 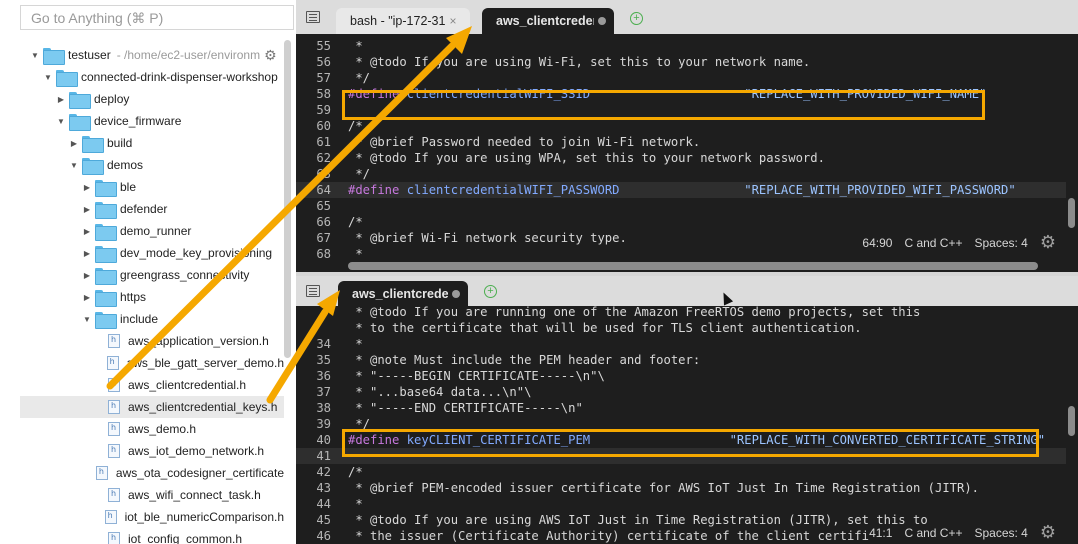 I want to click on tree-folder: ▶ https, so click(x=152, y=297).